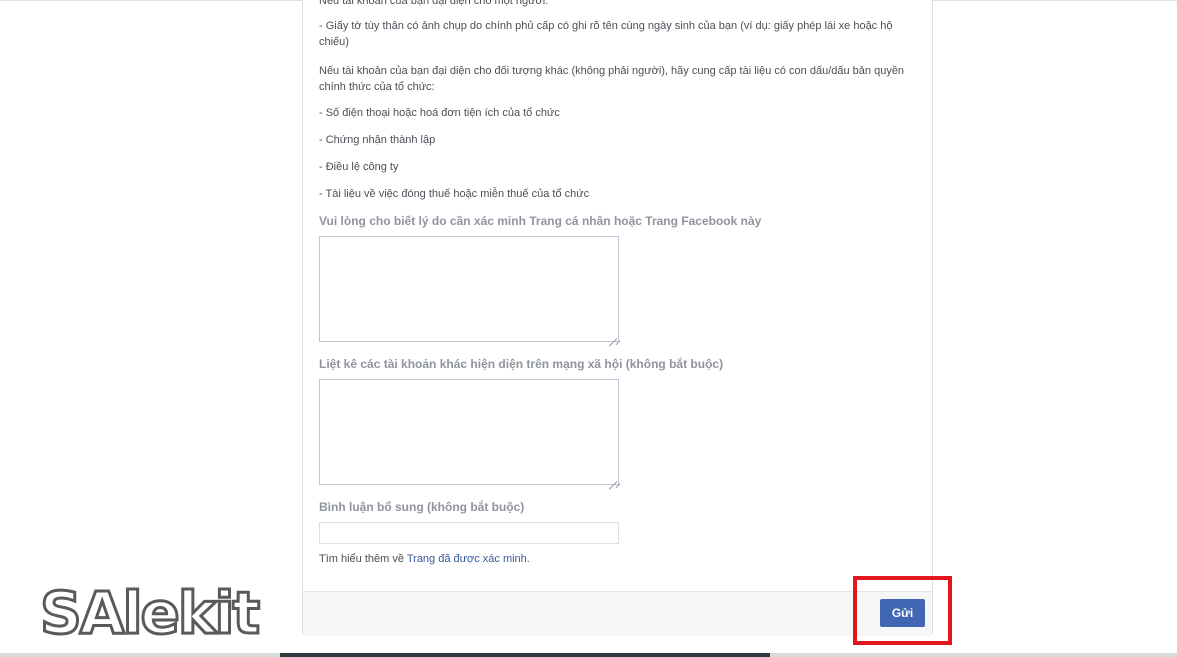  What do you see at coordinates (617, 613) in the screenshot?
I see `form-footer` at bounding box center [617, 613].